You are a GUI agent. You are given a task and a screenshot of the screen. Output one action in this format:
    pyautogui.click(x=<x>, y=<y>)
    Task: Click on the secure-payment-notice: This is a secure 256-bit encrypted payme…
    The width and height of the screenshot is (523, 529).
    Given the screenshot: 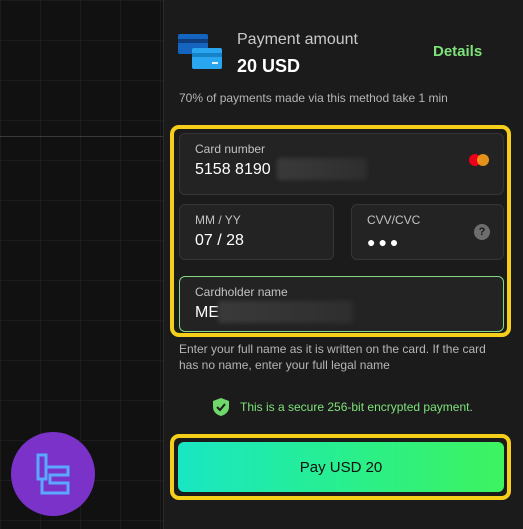 What is the action you would take?
    pyautogui.click(x=342, y=407)
    